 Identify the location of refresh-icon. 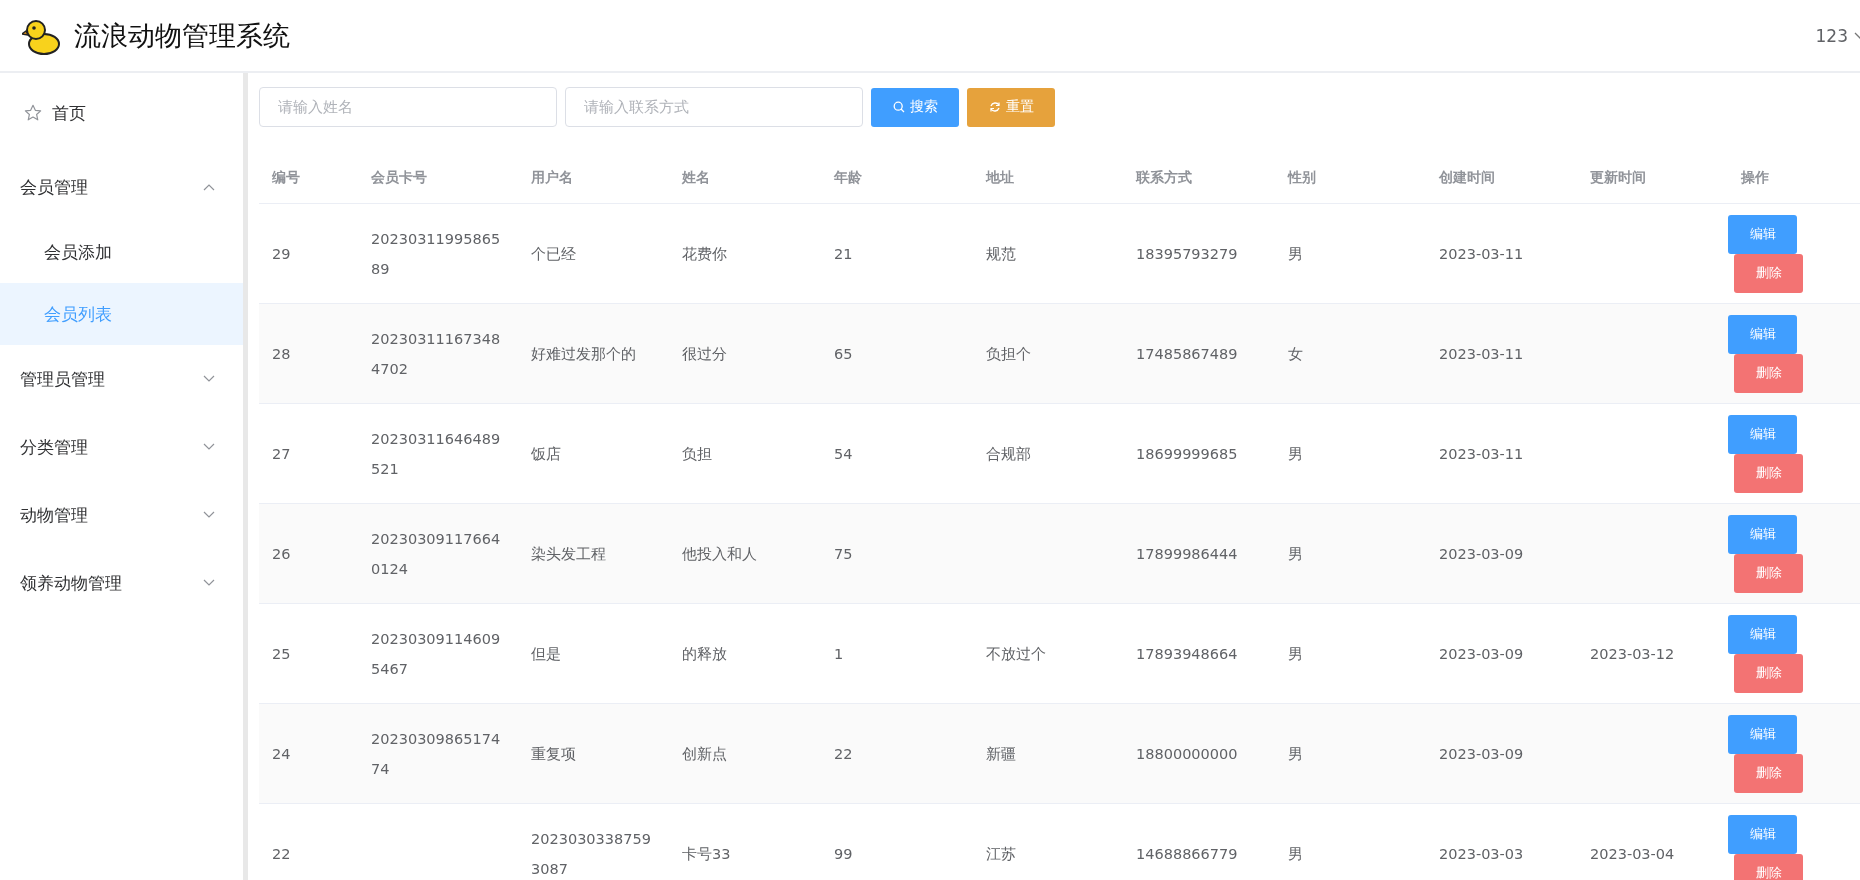
(994, 107).